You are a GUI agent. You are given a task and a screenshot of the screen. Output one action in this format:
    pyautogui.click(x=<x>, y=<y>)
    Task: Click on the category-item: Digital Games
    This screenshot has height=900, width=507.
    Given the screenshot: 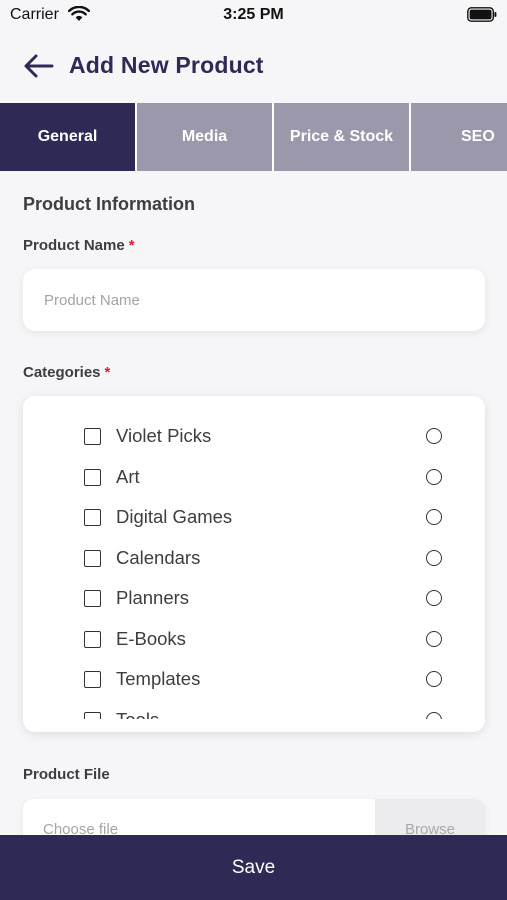 What is the action you would take?
    pyautogui.click(x=254, y=517)
    